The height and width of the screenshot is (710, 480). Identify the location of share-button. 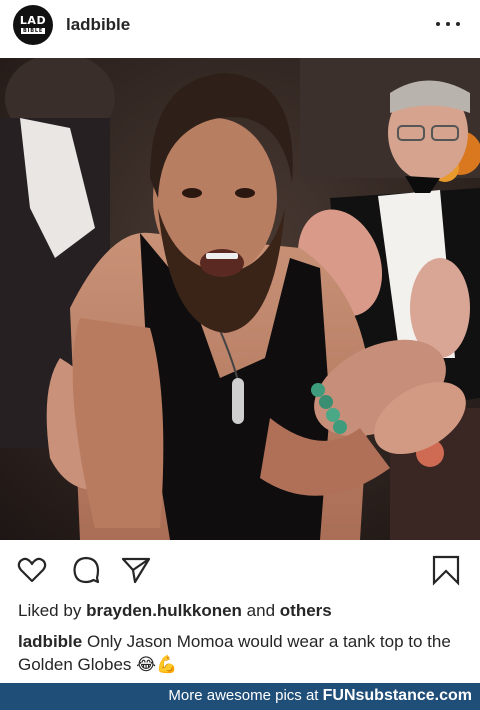
(136, 570).